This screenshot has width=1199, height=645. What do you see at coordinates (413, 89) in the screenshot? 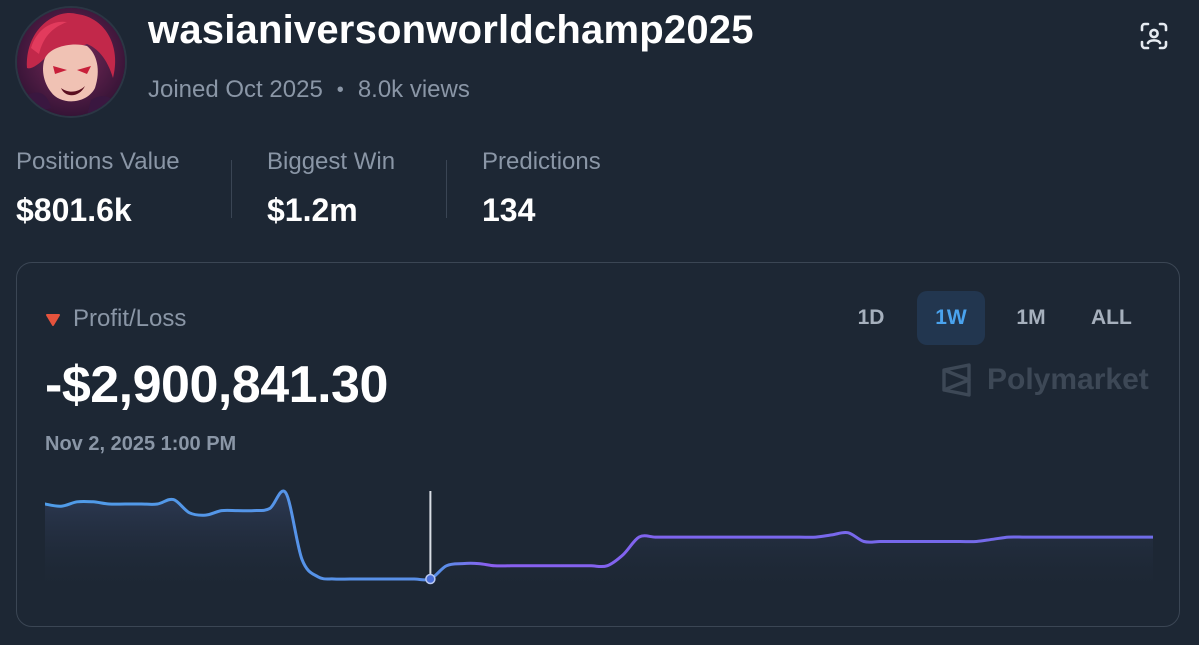
I see `view-count: 8.0k views` at bounding box center [413, 89].